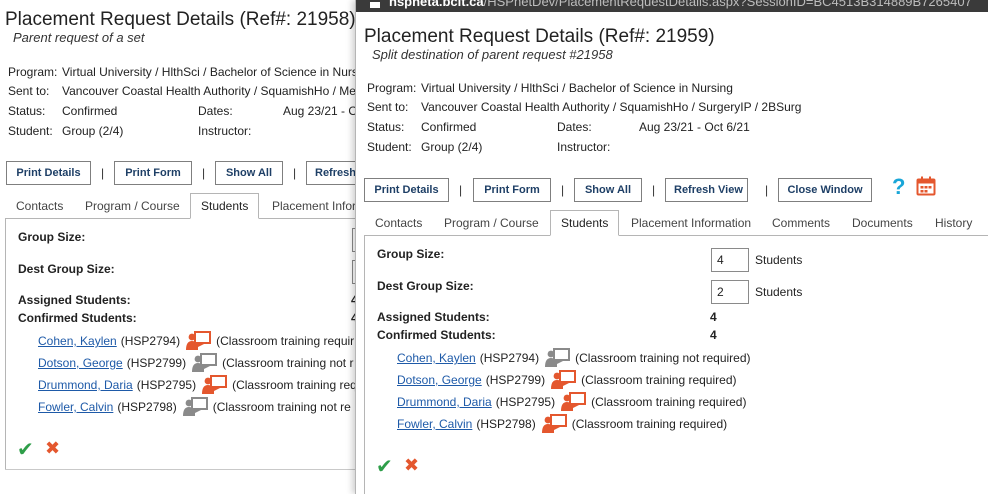 The image size is (988, 494). What do you see at coordinates (663, 358) in the screenshot?
I see `training-note: (Classroom training not required)` at bounding box center [663, 358].